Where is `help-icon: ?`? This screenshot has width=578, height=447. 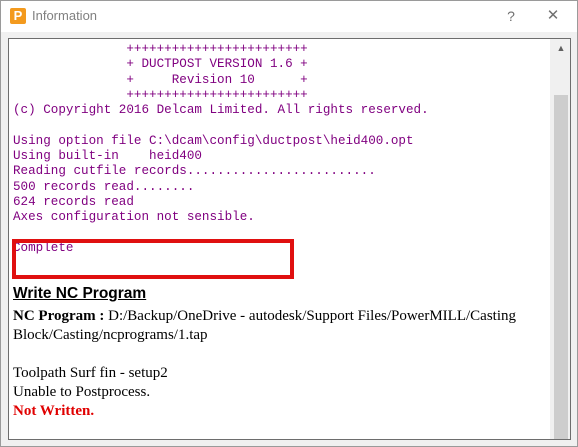 help-icon: ? is located at coordinates (511, 16).